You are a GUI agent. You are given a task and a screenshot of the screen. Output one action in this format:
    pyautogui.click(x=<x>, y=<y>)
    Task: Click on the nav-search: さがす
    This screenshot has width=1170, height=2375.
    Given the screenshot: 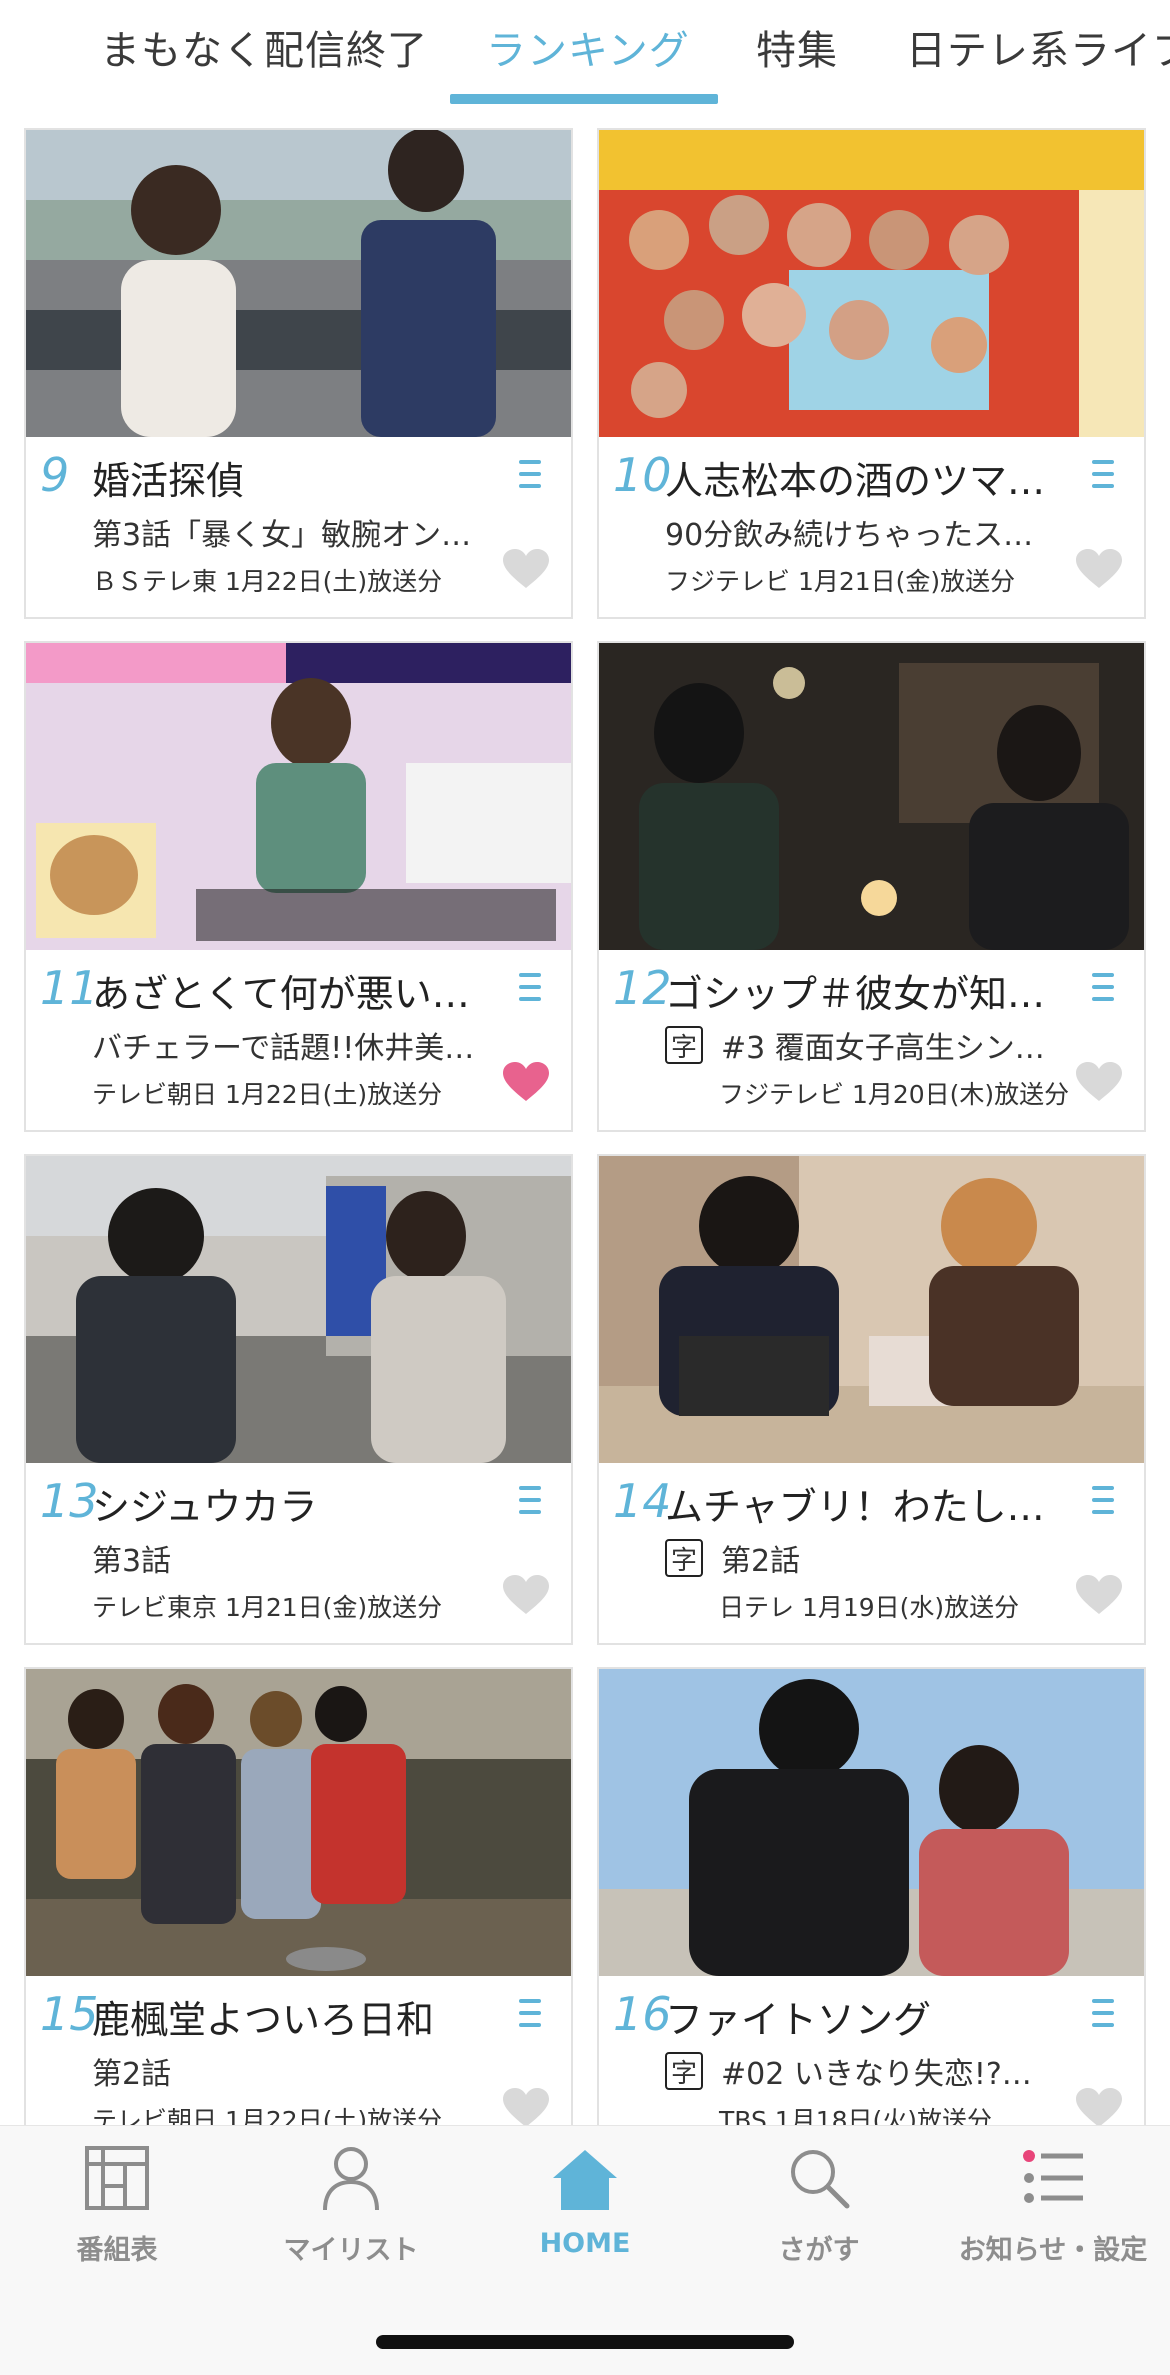 What is the action you would take?
    pyautogui.click(x=819, y=2212)
    